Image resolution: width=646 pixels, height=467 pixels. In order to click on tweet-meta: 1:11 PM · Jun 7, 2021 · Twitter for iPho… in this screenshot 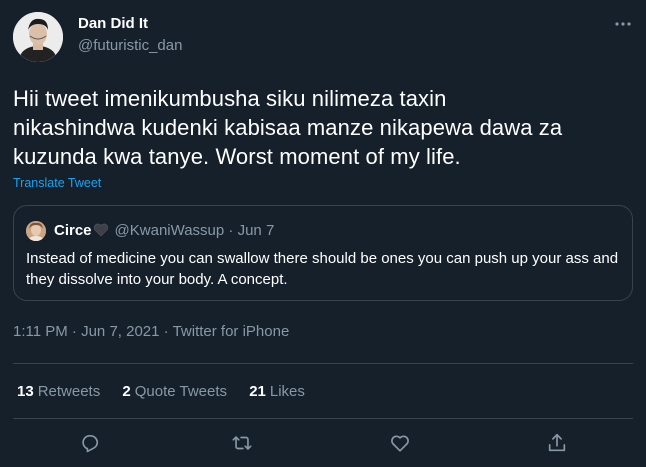, I will do `click(151, 331)`.